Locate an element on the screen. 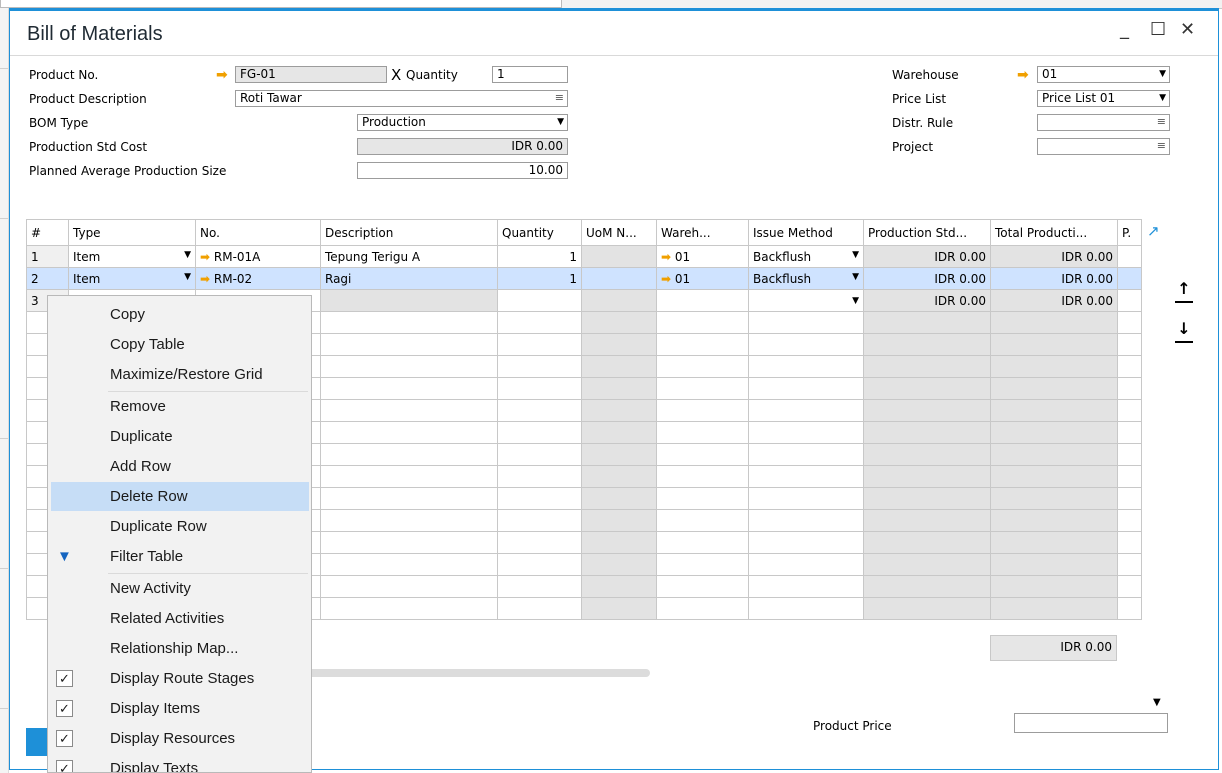  planned-size-field: 10.00 is located at coordinates (462, 170).